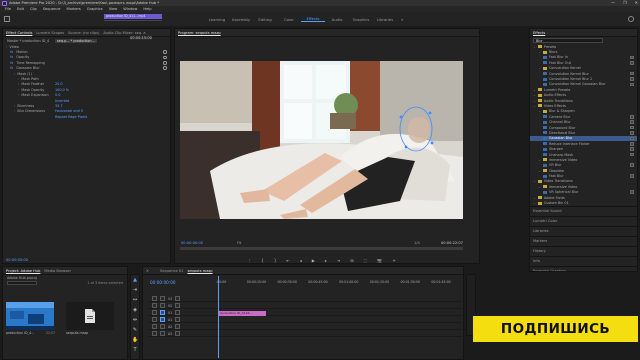 Image resolution: width=640 pixels, height=360 pixels. I want to click on menu-item-help: Help, so click(147, 9).